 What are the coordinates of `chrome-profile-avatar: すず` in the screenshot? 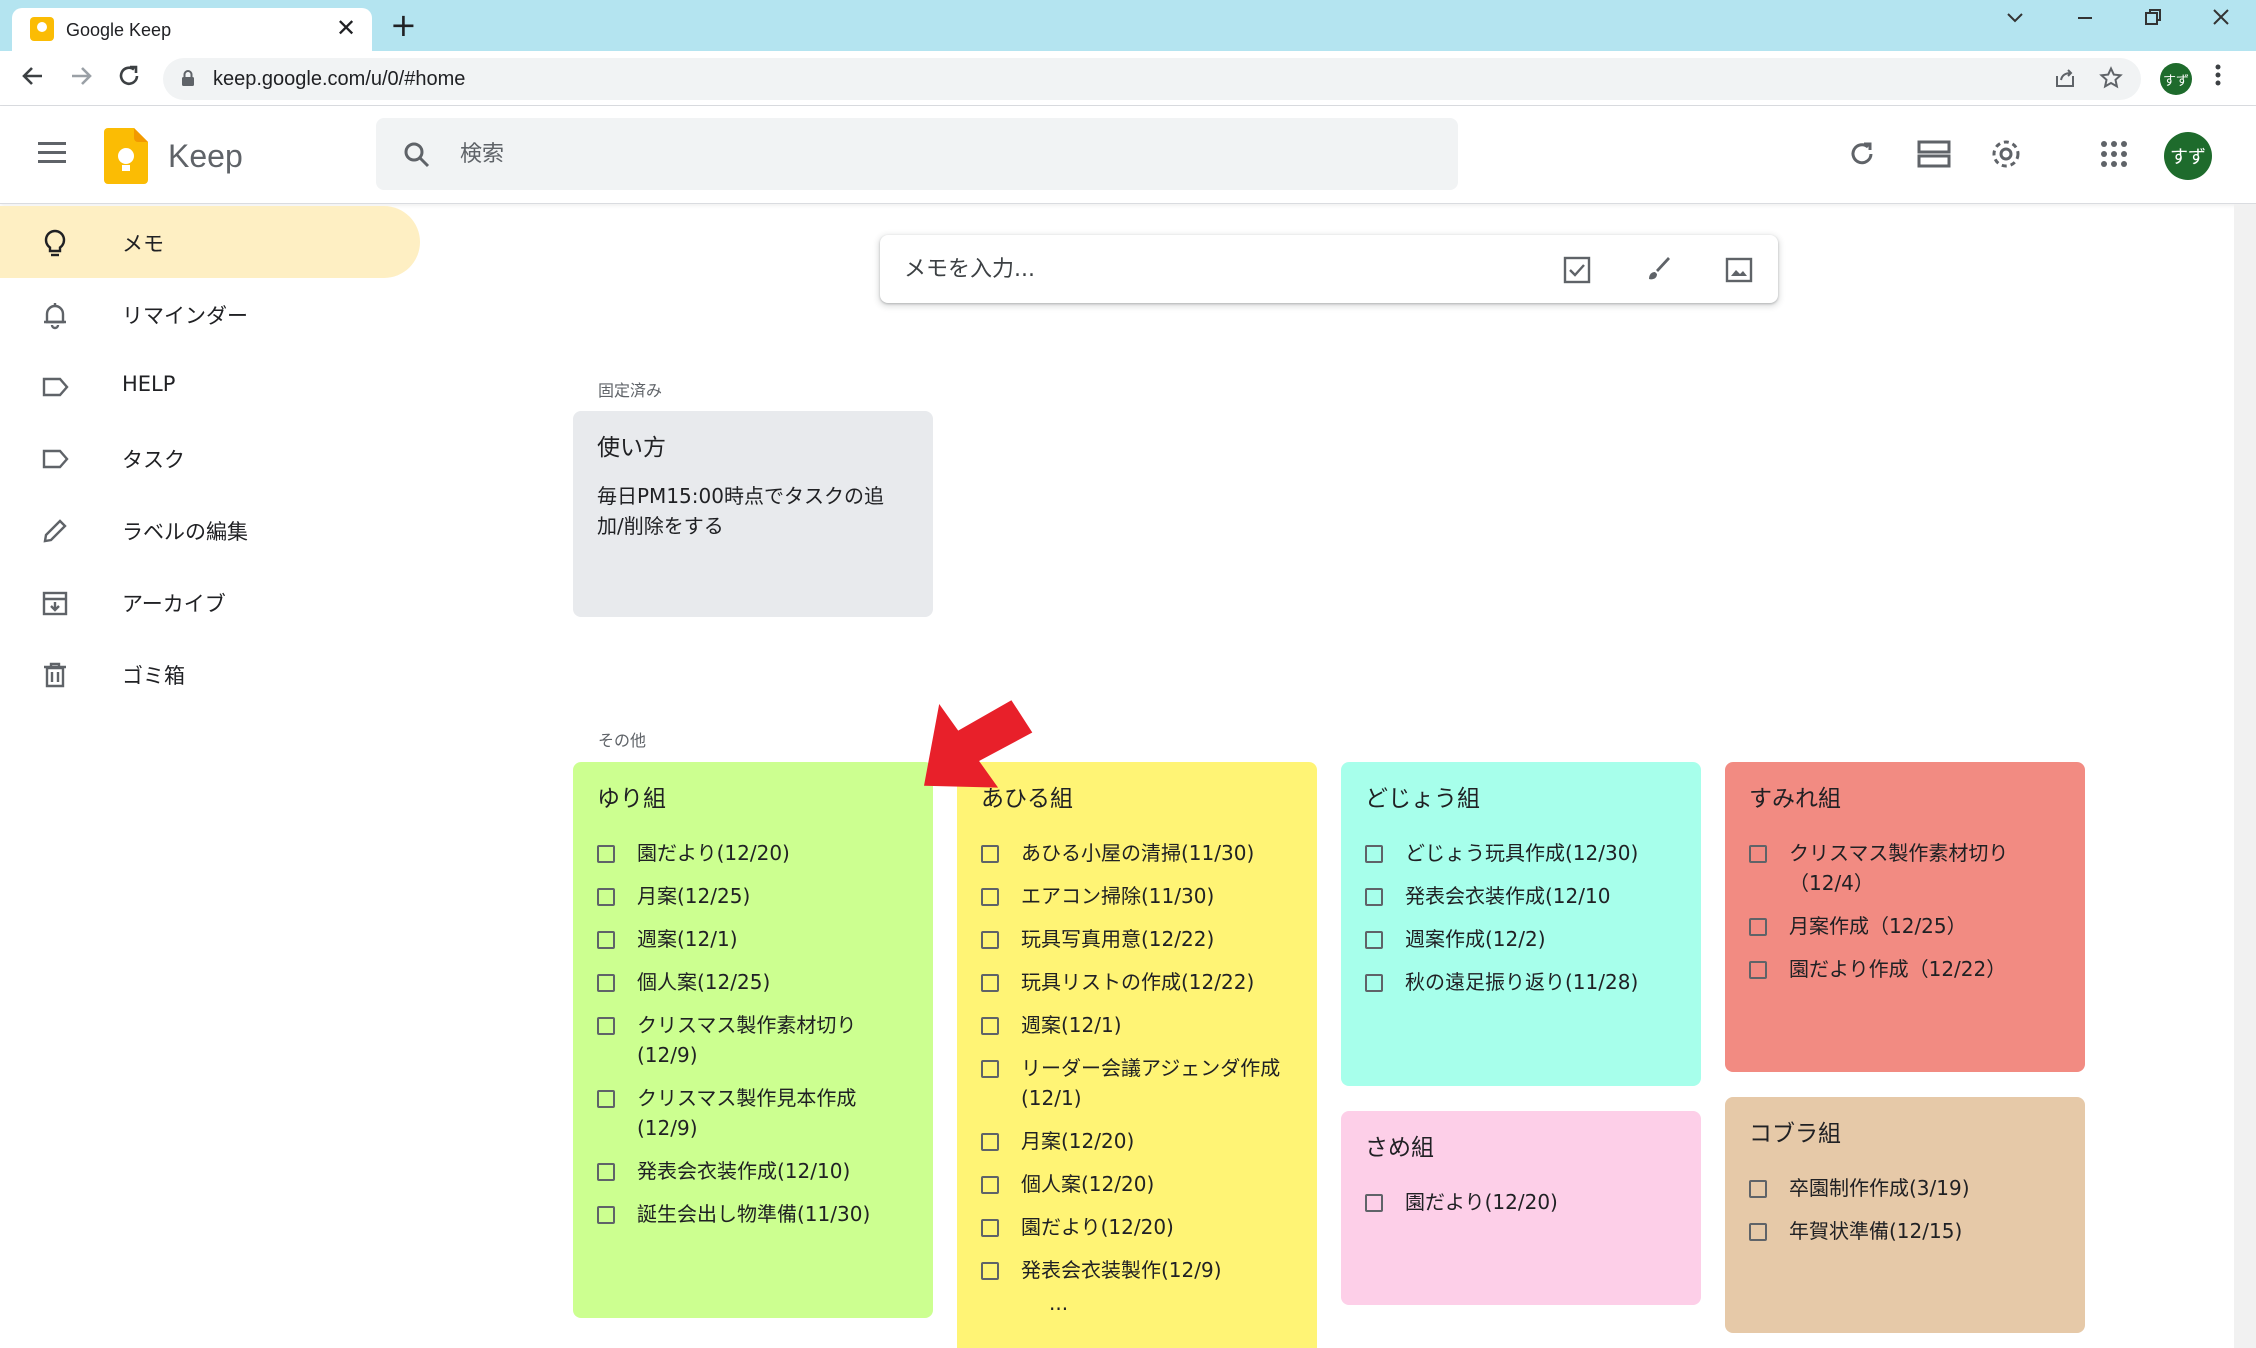 It's located at (2176, 79).